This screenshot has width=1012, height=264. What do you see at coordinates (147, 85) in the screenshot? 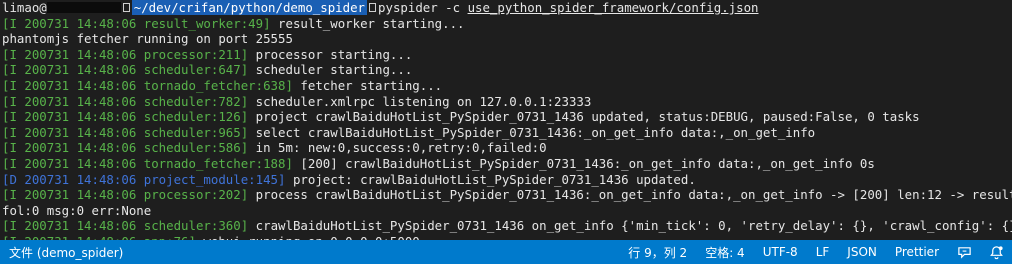
I see `log-tag: [I 200731 14:48:06 tornado_fetcher:638]` at bounding box center [147, 85].